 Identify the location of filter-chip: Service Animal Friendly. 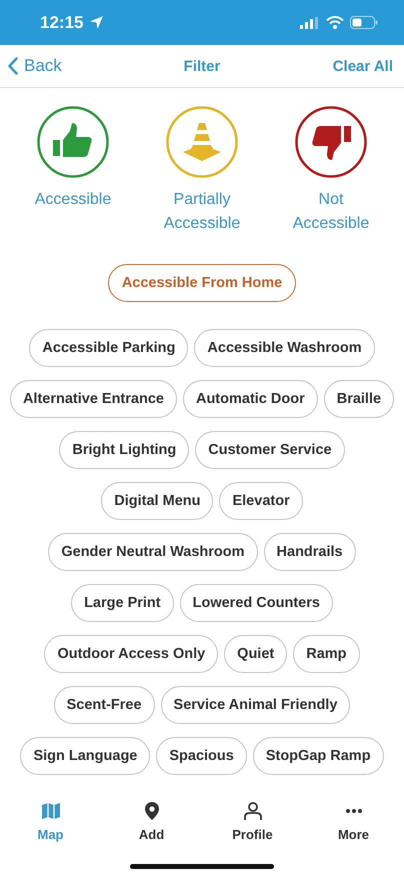
(255, 705).